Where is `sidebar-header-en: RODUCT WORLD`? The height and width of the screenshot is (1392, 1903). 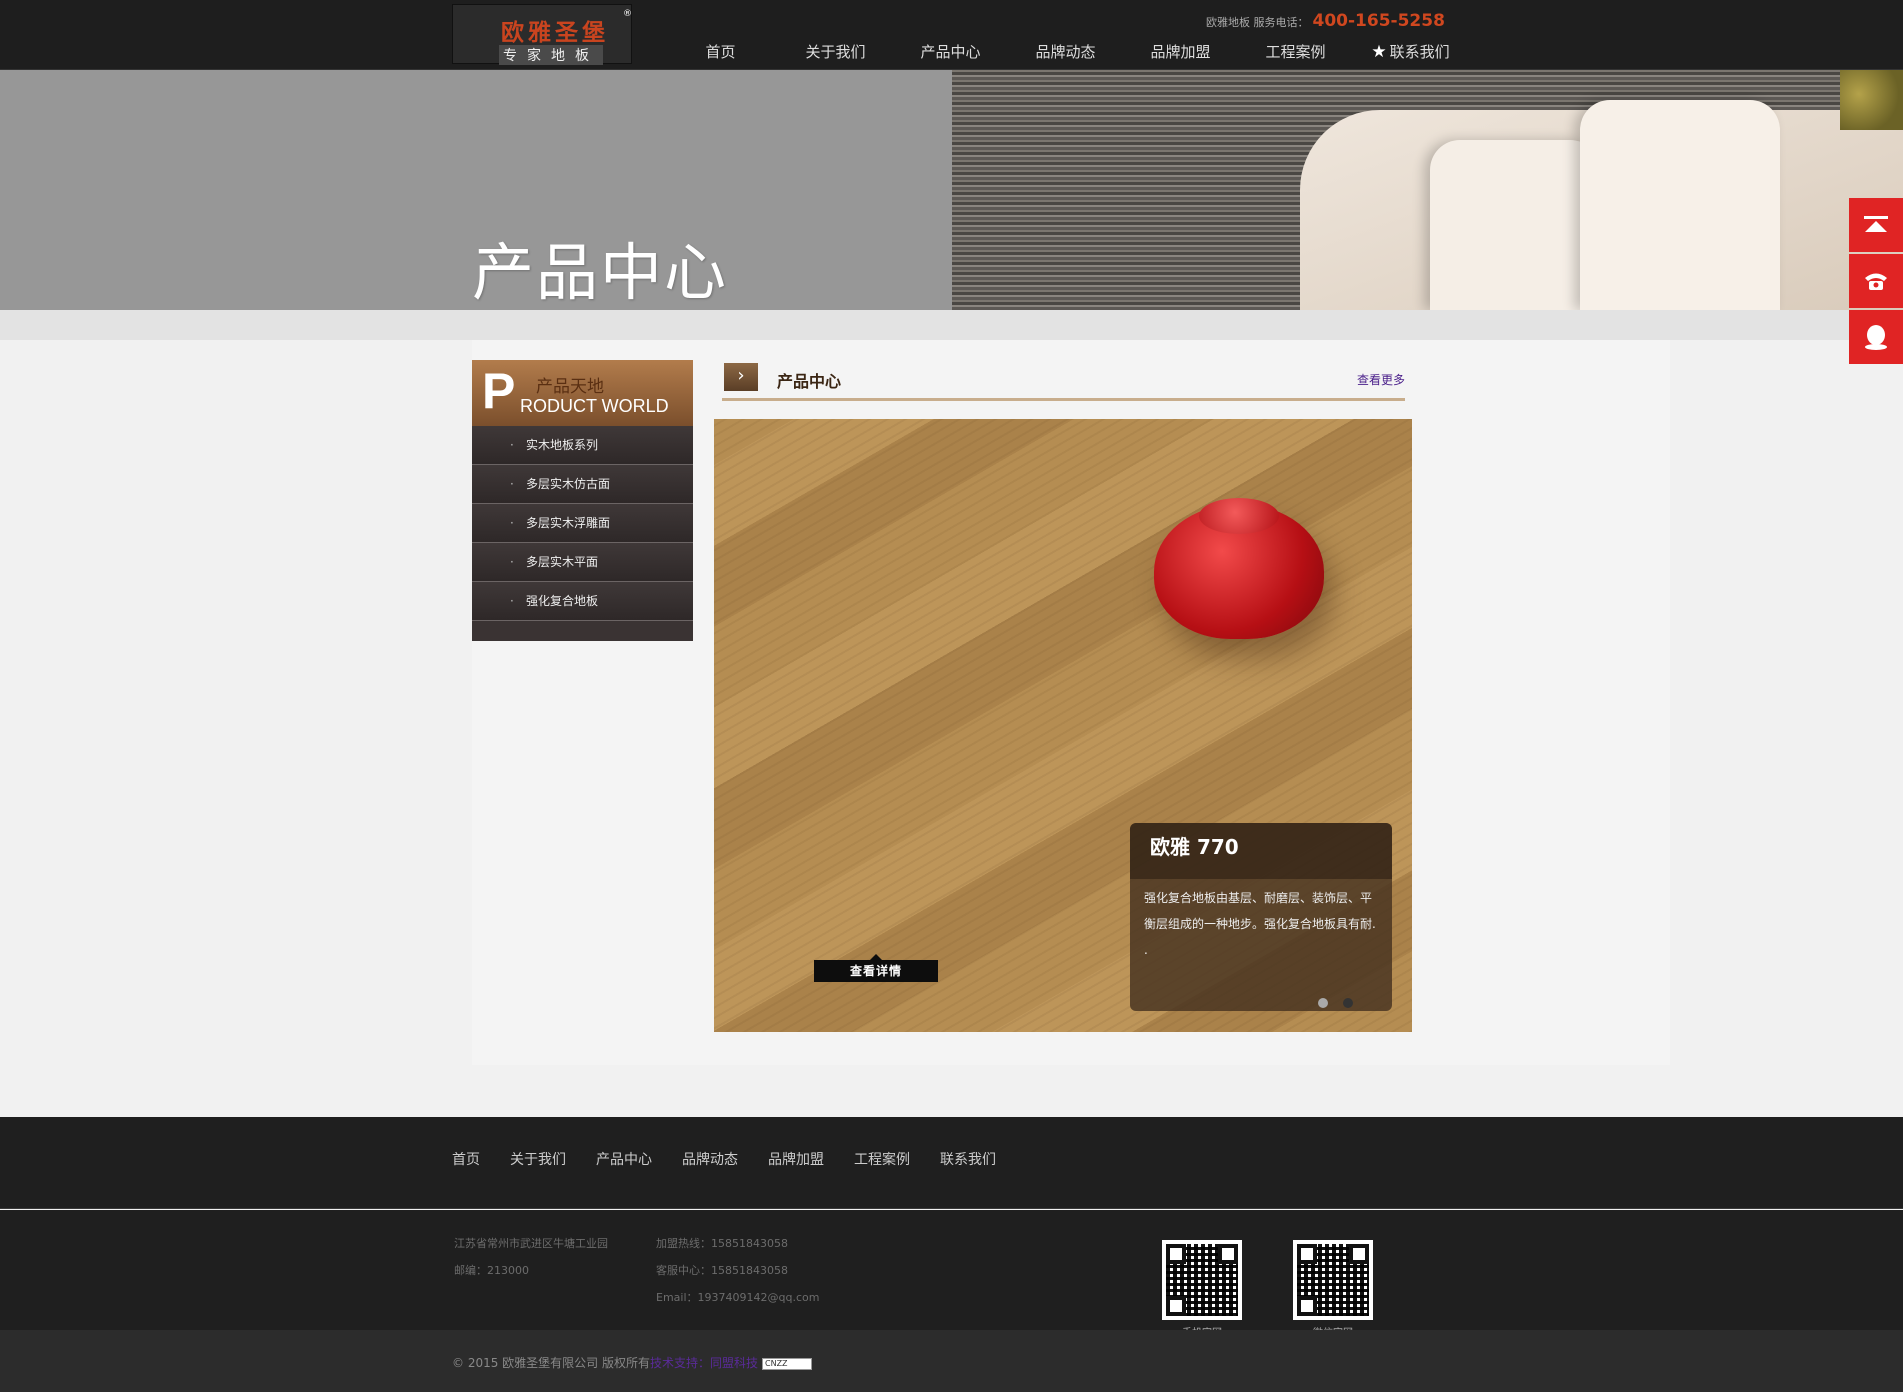
sidebar-header-en: RODUCT WORLD is located at coordinates (594, 406).